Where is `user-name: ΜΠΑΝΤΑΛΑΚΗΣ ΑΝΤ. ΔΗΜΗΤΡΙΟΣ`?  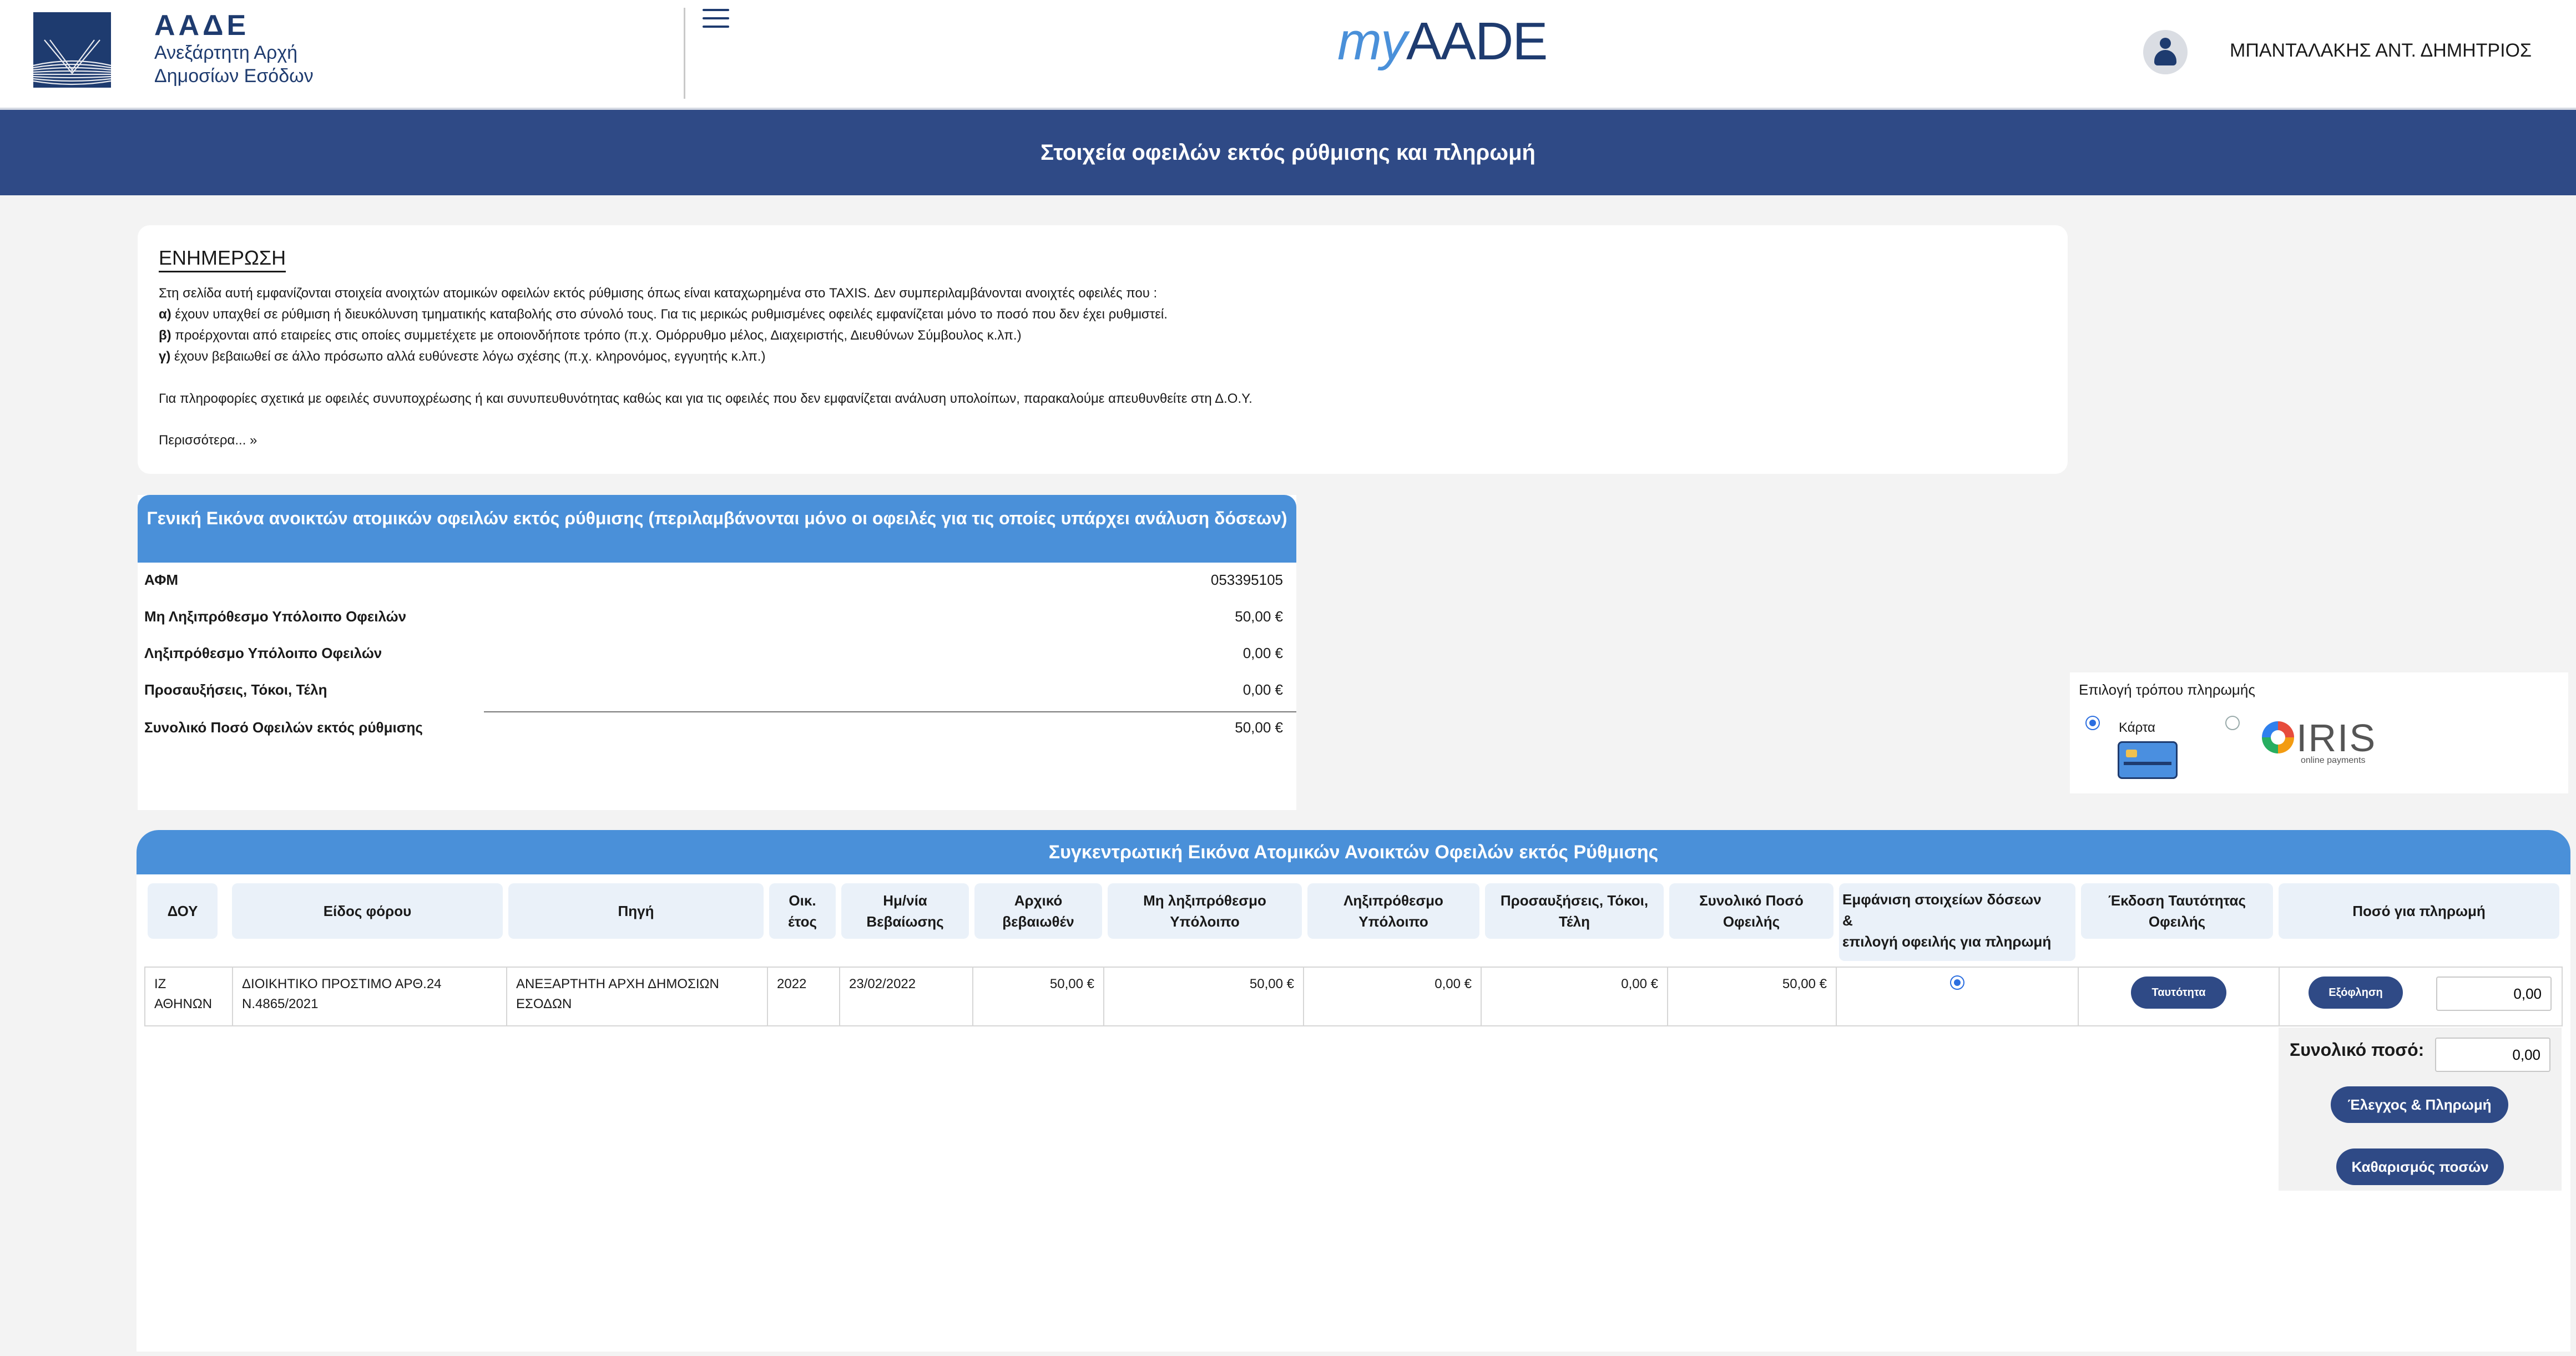 user-name: ΜΠΑΝΤΑΛΑΚΗΣ ΑΝΤ. ΔΗΜΗΤΡΙΟΣ is located at coordinates (2381, 51).